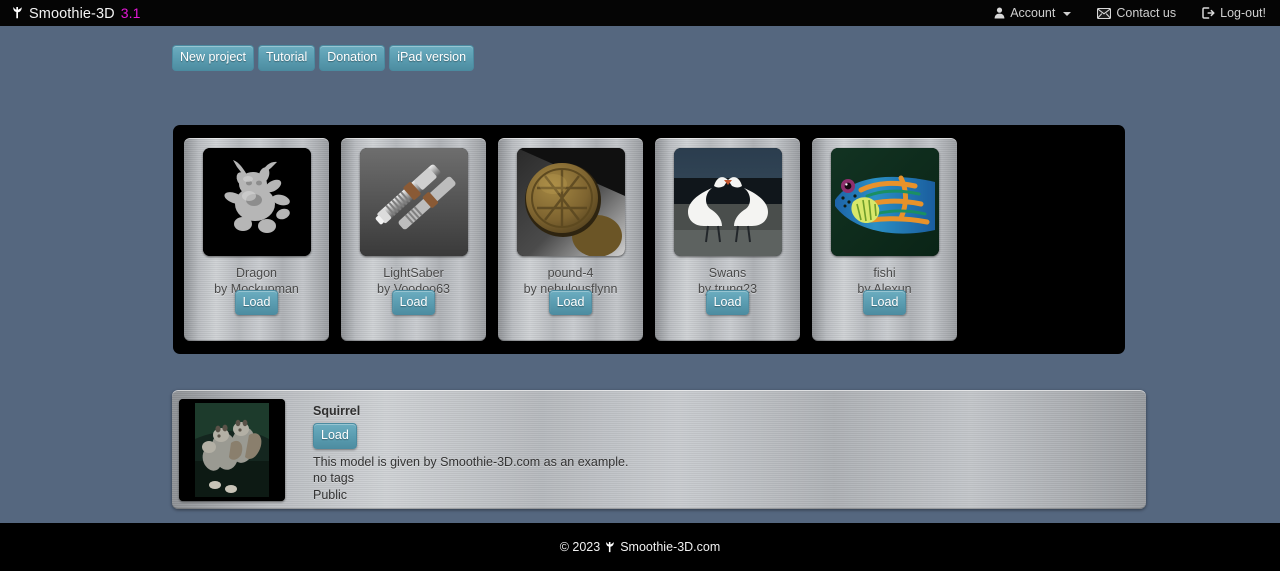 This screenshot has height=571, width=1280. What do you see at coordinates (256, 202) in the screenshot?
I see `dragon-thumbnail` at bounding box center [256, 202].